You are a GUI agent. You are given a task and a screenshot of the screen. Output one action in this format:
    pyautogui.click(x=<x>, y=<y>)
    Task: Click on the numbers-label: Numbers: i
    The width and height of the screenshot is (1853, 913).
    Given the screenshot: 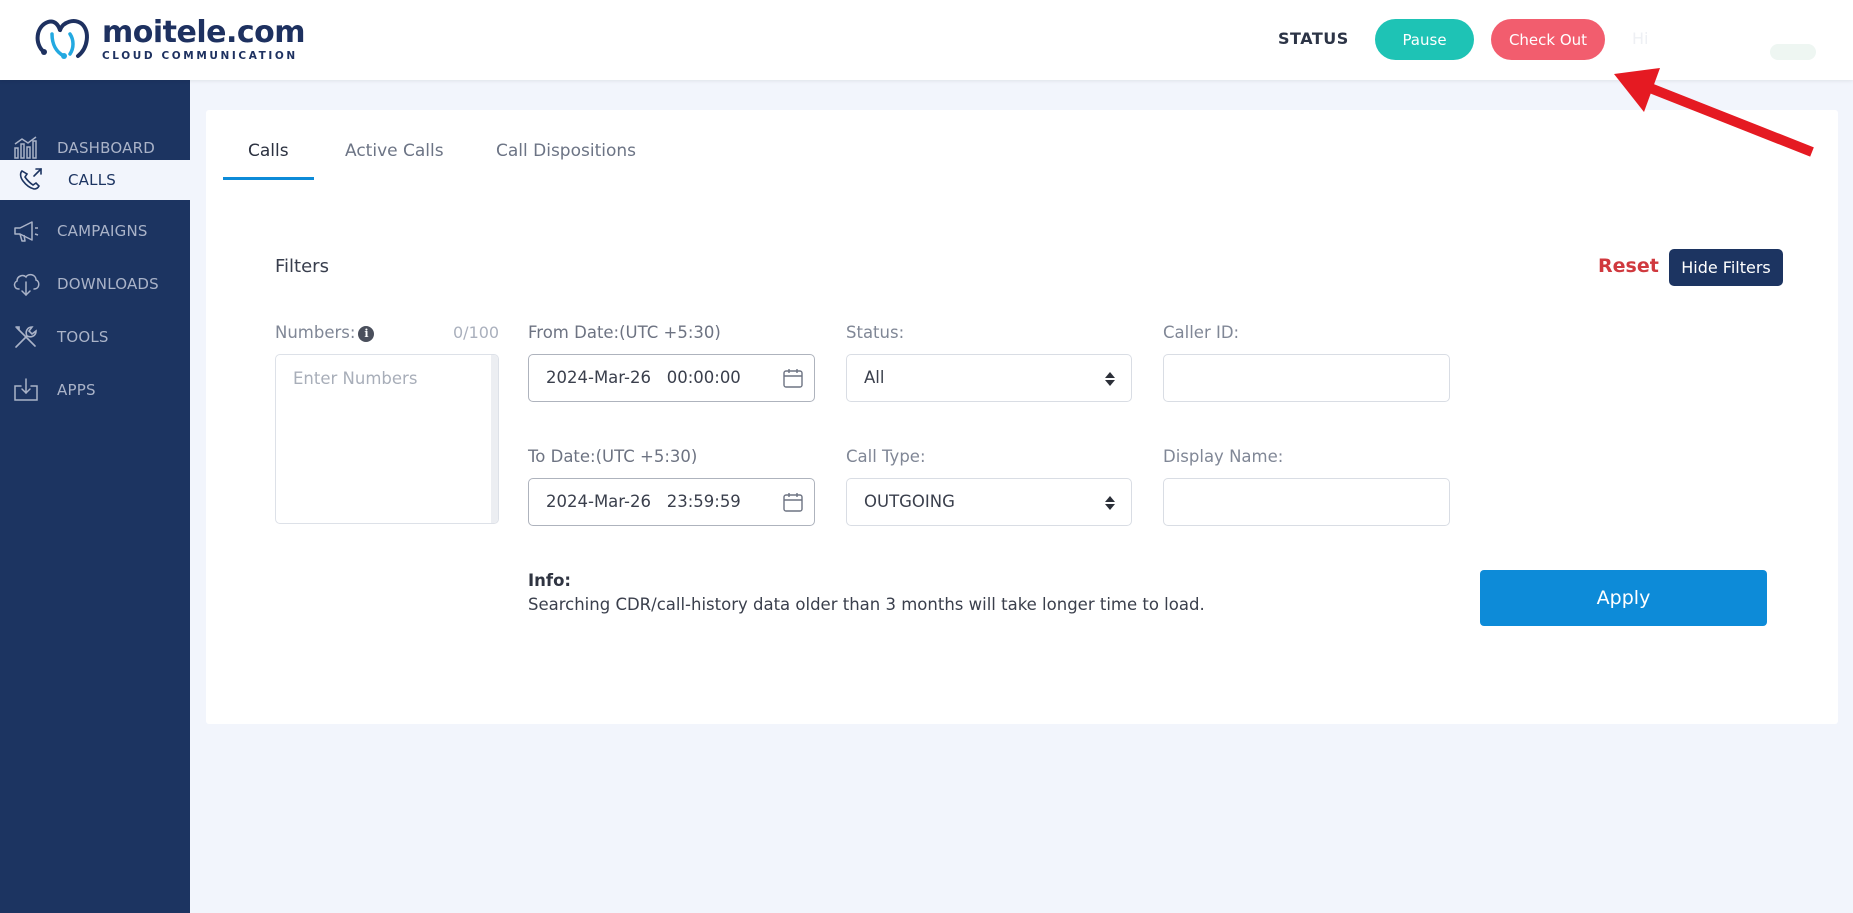 What is the action you would take?
    pyautogui.click(x=325, y=332)
    